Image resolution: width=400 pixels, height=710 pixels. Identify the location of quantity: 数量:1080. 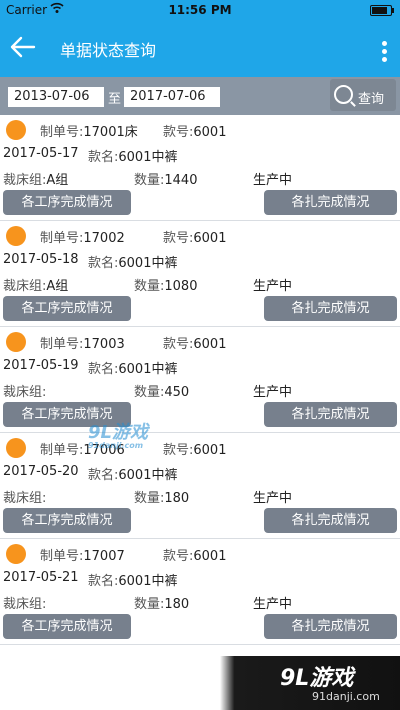
(165, 284).